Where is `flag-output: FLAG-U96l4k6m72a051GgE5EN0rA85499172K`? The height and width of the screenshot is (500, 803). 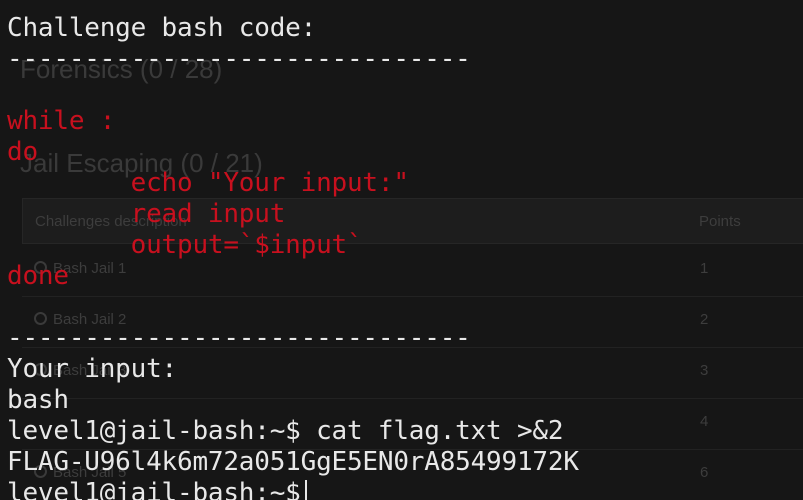
flag-output: FLAG-U96l4k6m72a051GgE5EN0rA85499172K is located at coordinates (293, 462).